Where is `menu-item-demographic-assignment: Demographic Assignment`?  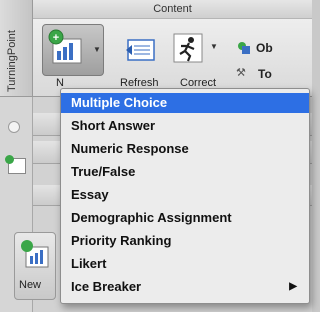
menu-item-demographic-assignment: Demographic Assignment is located at coordinates (185, 218).